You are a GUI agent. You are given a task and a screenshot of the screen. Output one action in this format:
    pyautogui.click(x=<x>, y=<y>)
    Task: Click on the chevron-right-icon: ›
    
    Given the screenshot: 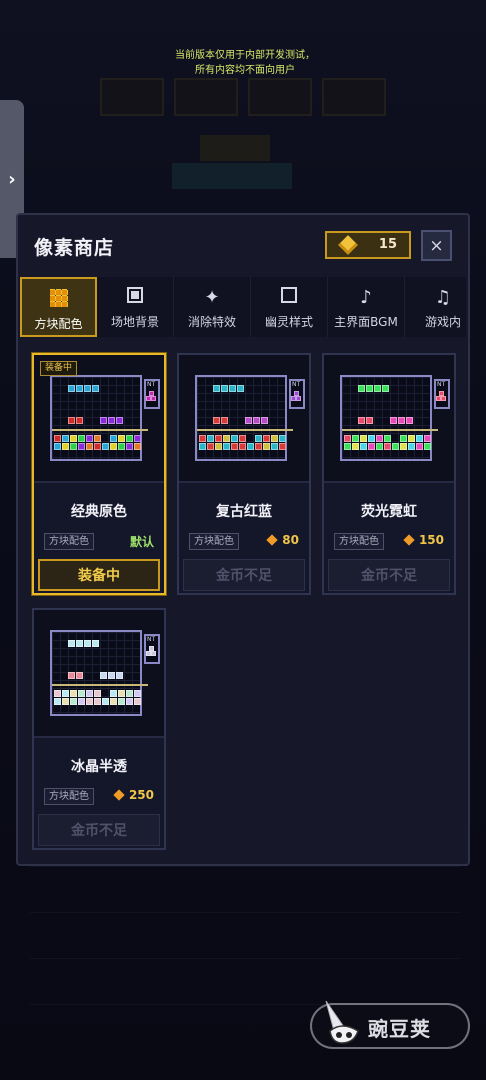 What is the action you would take?
    pyautogui.click(x=12, y=179)
    